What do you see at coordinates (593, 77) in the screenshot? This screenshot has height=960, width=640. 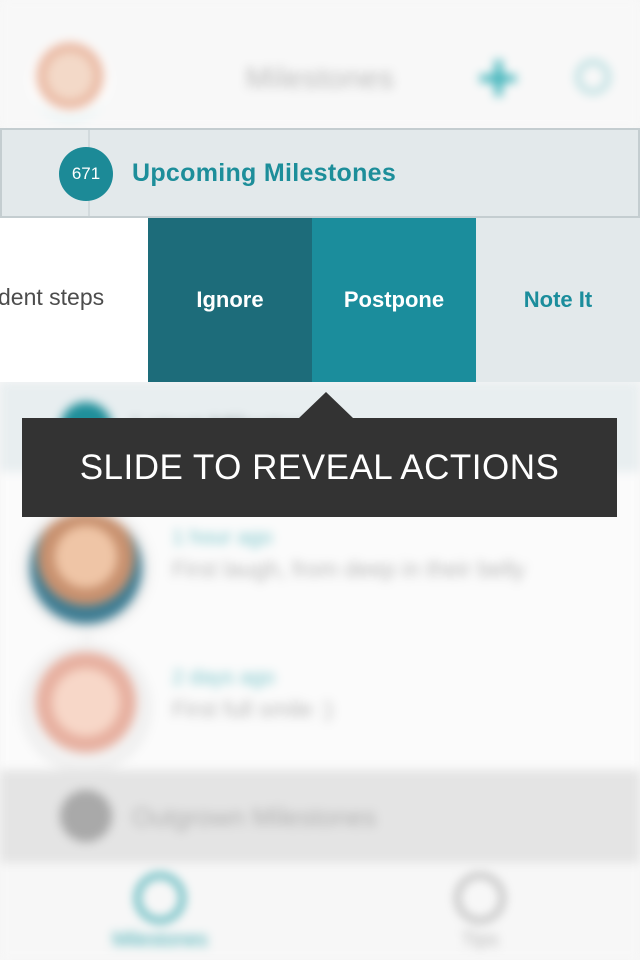 I see `search-icon` at bounding box center [593, 77].